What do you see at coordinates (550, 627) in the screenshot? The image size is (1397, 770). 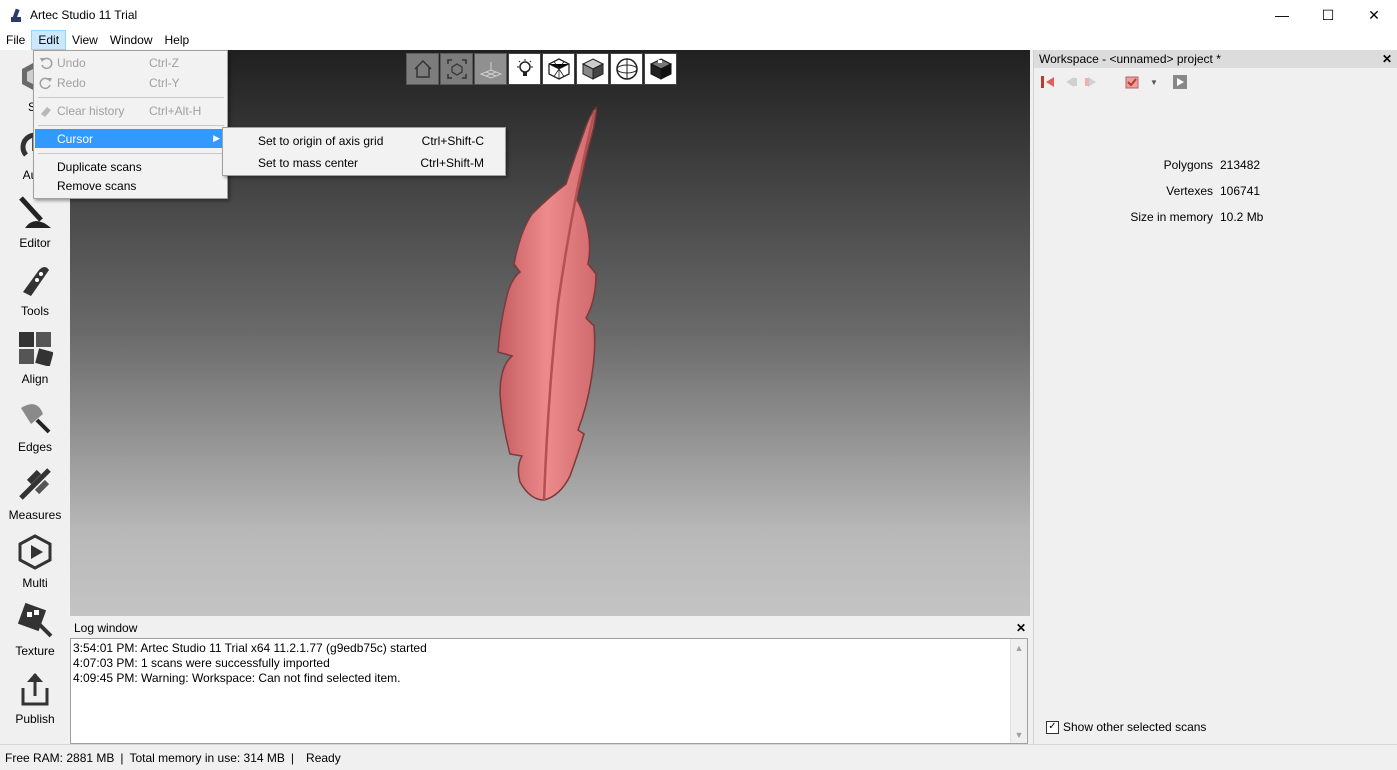 I see `log-header: Log window ✕` at bounding box center [550, 627].